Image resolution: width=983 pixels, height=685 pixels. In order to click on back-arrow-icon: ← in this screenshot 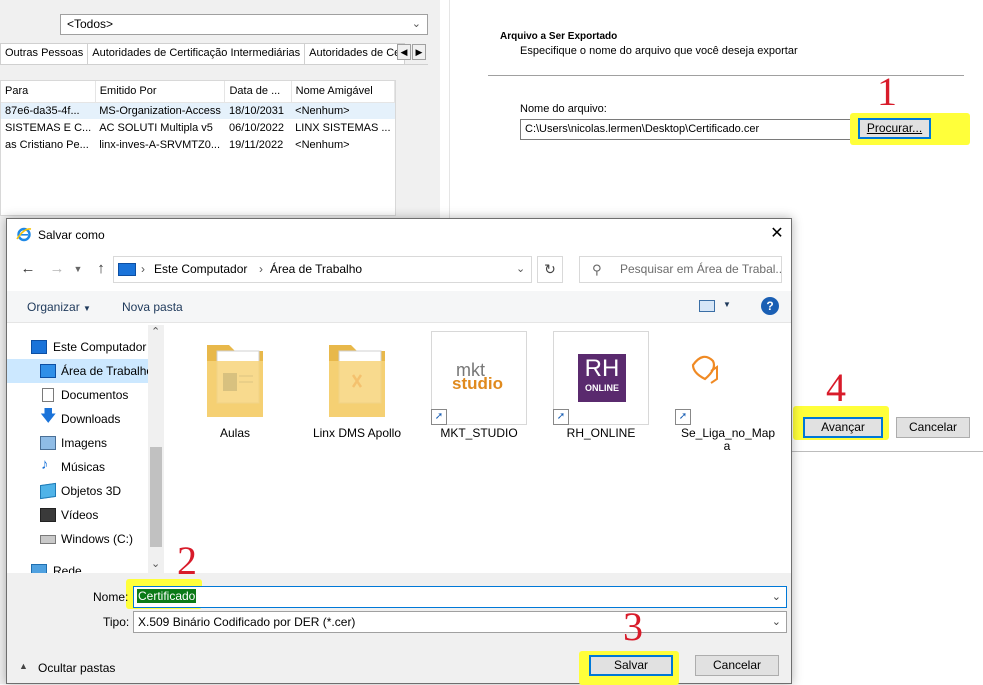, I will do `click(28, 269)`.